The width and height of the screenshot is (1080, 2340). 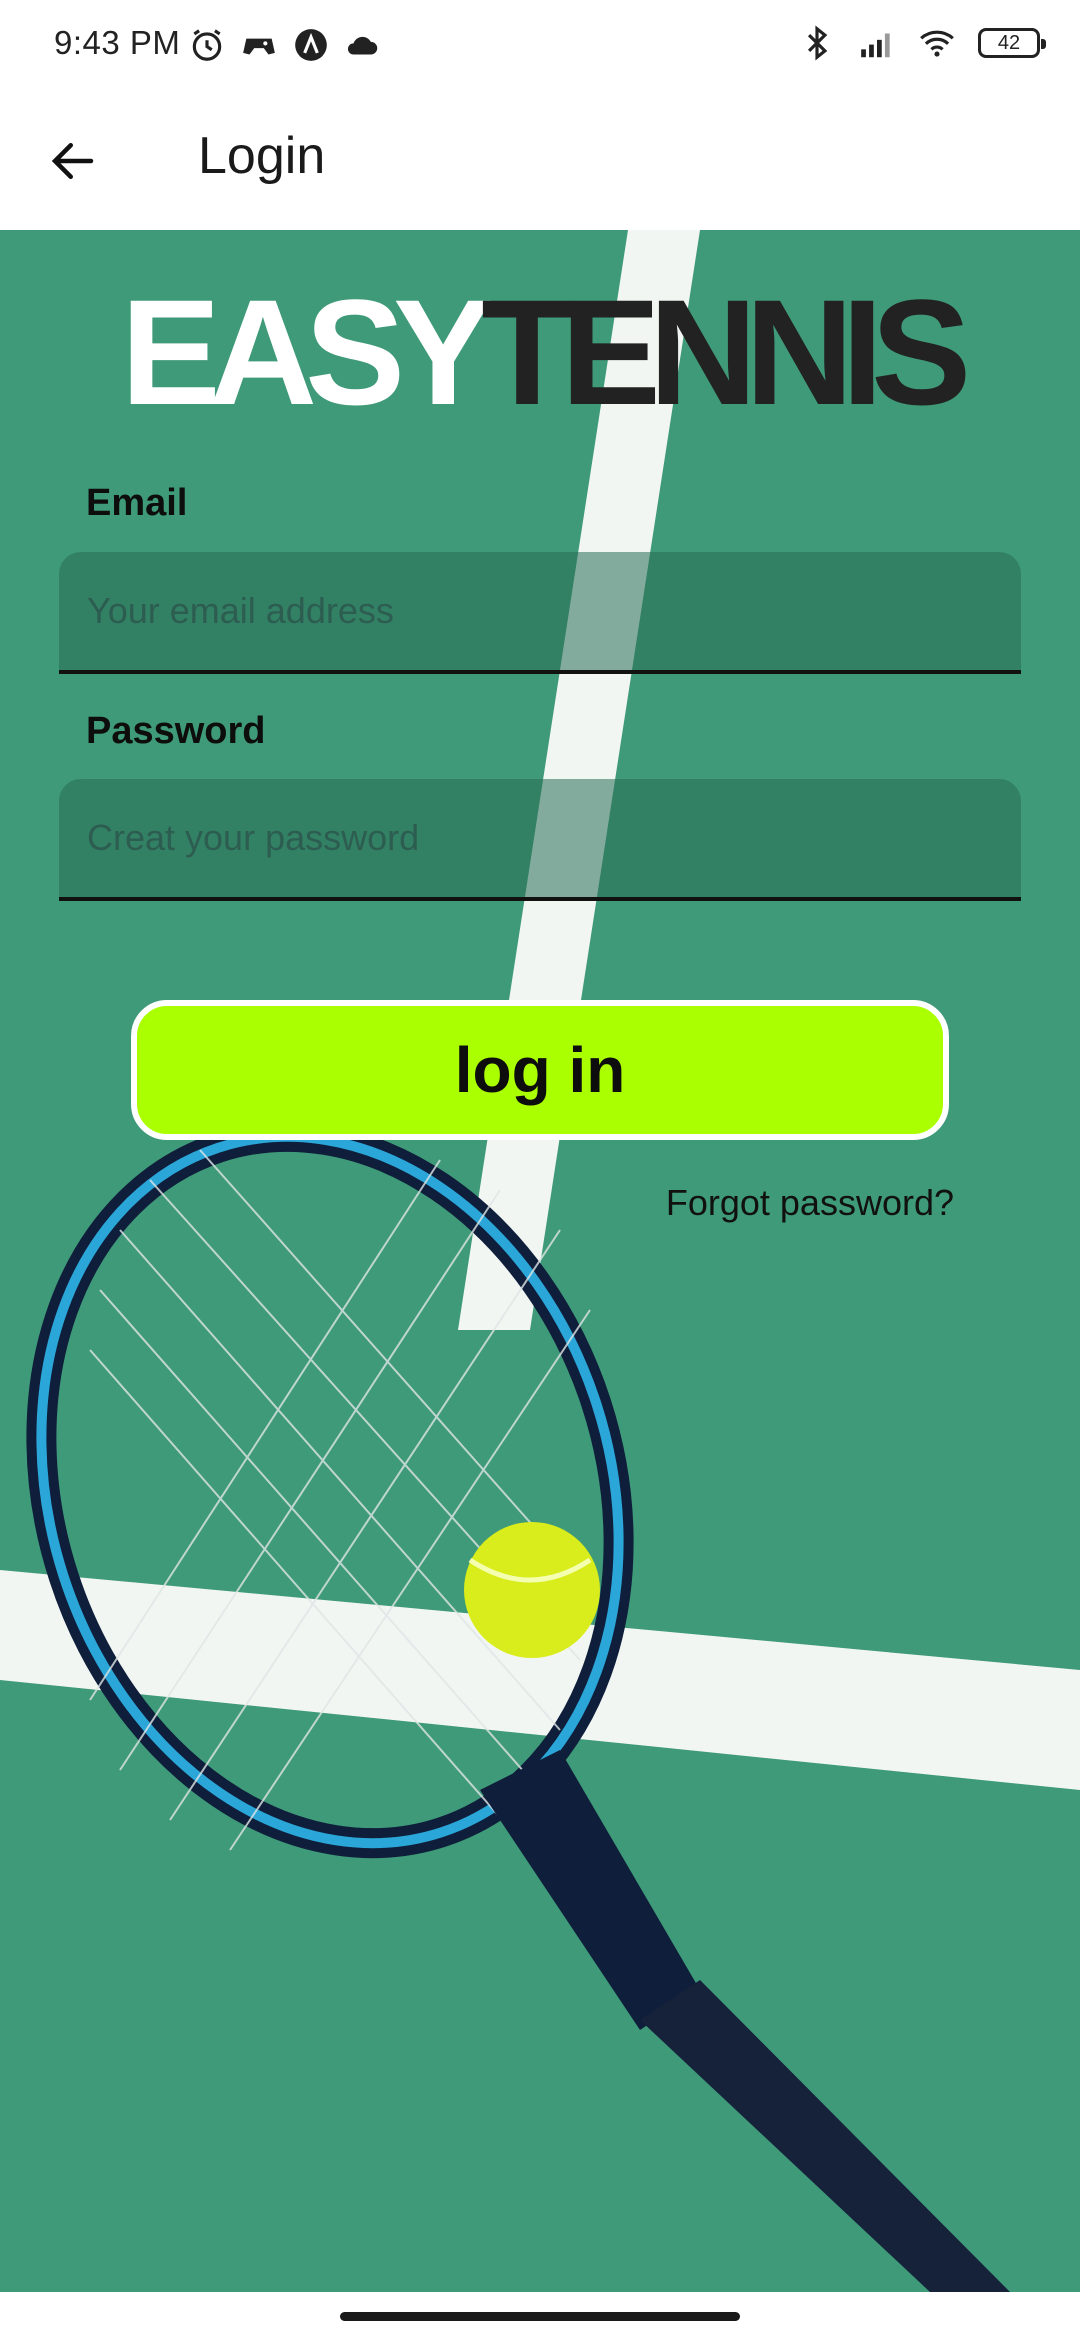 I want to click on status-bar: 9:43 PM 42, so click(x=540, y=48).